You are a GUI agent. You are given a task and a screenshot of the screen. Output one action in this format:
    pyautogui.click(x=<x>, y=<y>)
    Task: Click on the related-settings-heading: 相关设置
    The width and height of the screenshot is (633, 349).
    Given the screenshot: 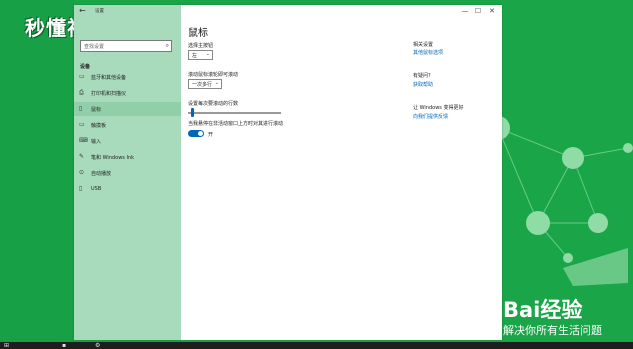 What is the action you would take?
    pyautogui.click(x=423, y=45)
    